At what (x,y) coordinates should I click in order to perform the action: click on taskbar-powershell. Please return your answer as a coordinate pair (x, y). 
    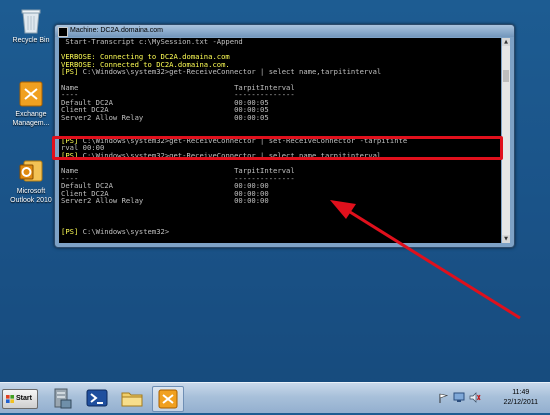
    Looking at the image, I should click on (97, 398).